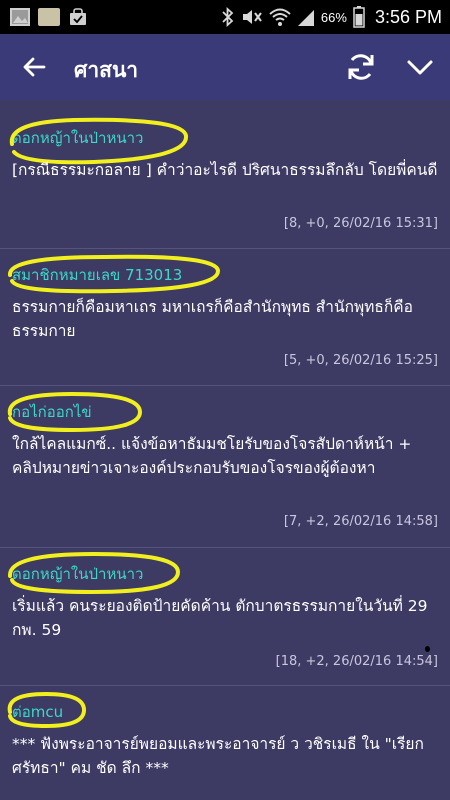  What do you see at coordinates (106, 70) in the screenshot?
I see `page-title: ศาสนา` at bounding box center [106, 70].